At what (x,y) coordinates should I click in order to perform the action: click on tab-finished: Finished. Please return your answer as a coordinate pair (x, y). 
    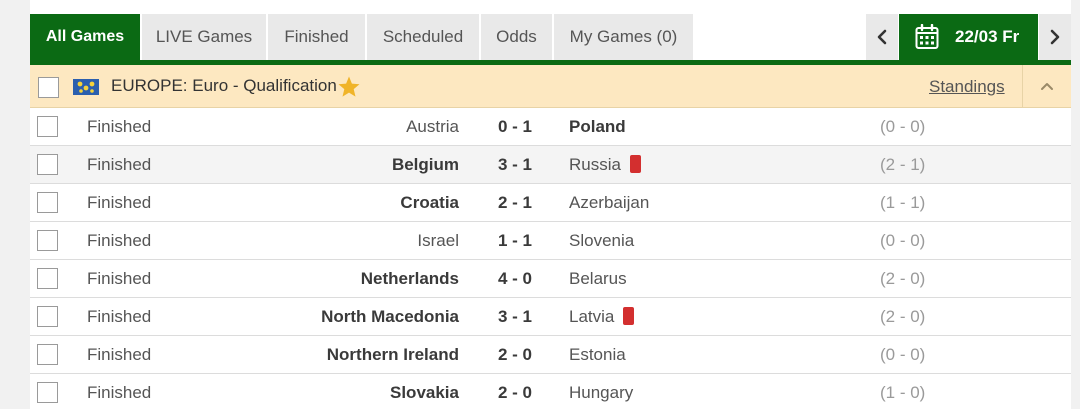
    Looking at the image, I should click on (317, 37).